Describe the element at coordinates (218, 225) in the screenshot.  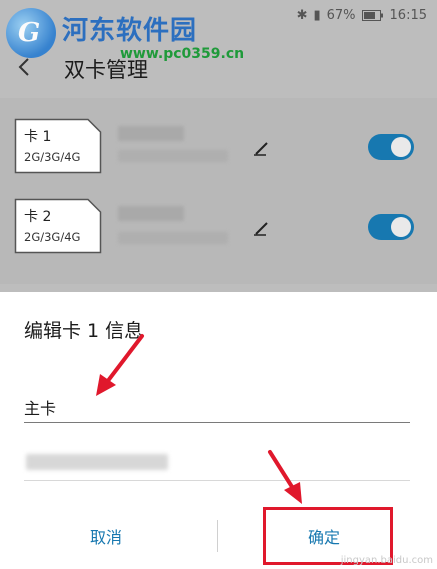
I see `sim-card-row-2: 卡 2 2G/3G/4G` at that location.